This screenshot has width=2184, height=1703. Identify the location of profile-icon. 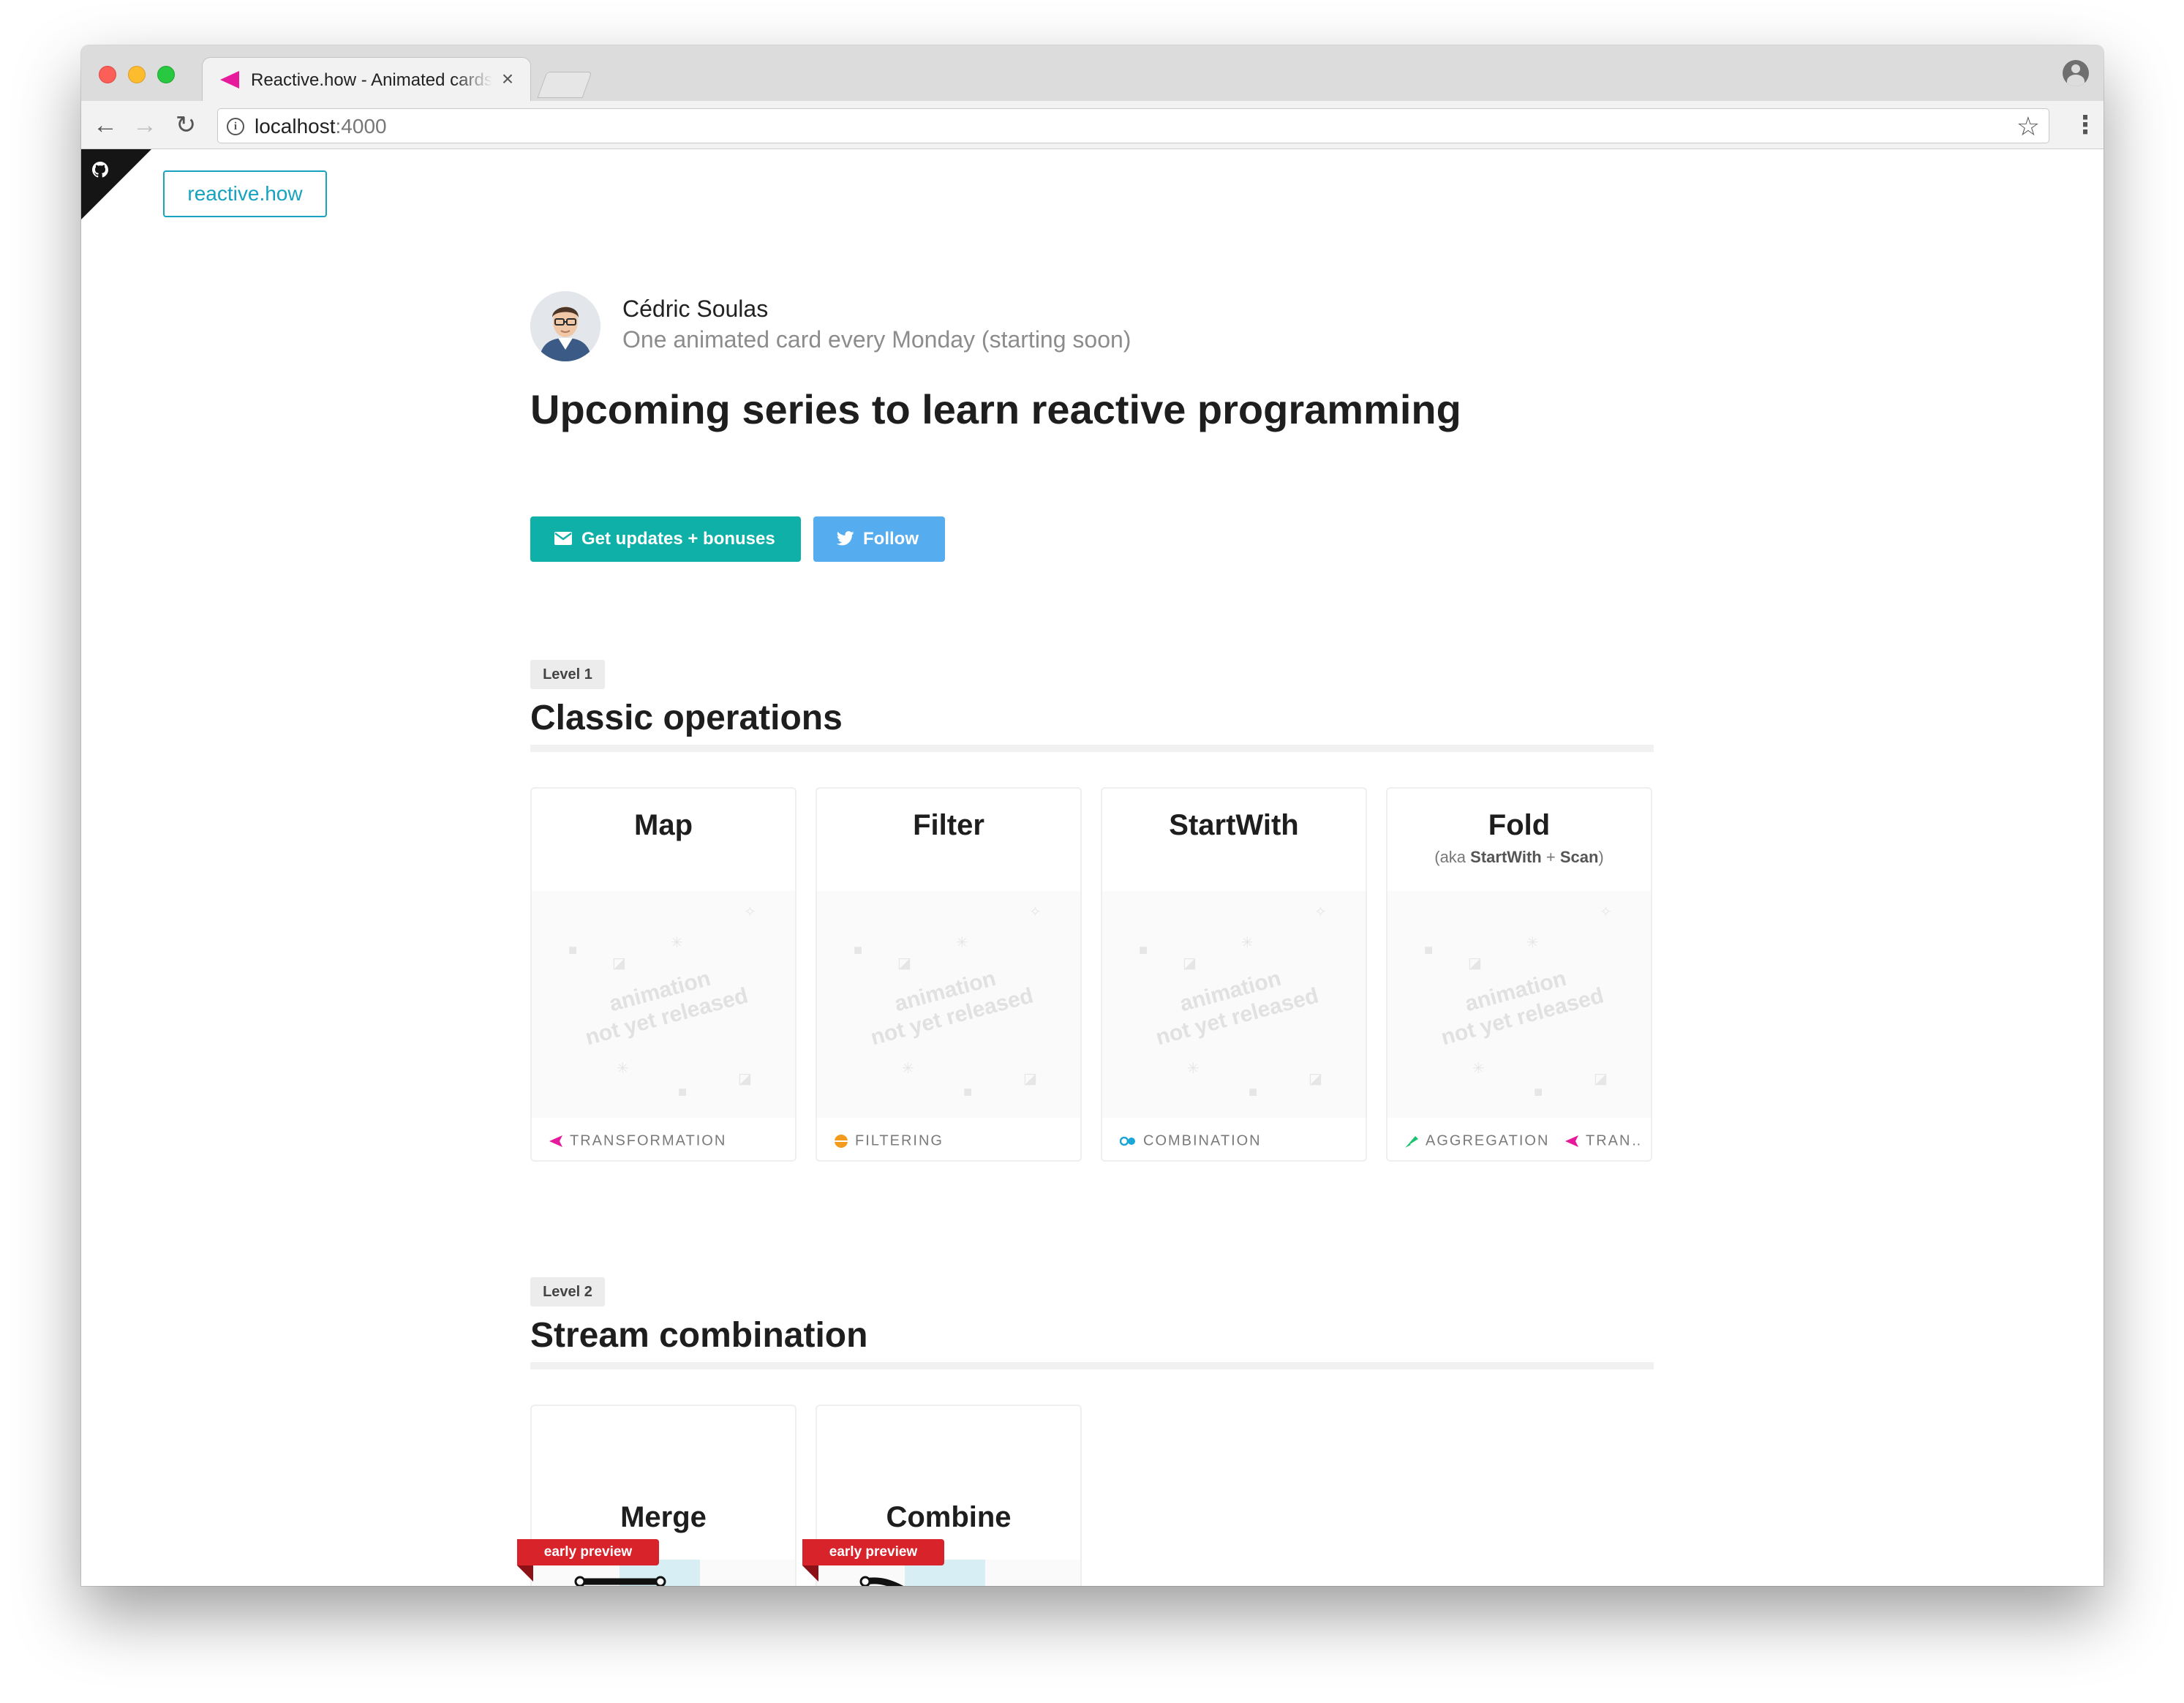
(2076, 73).